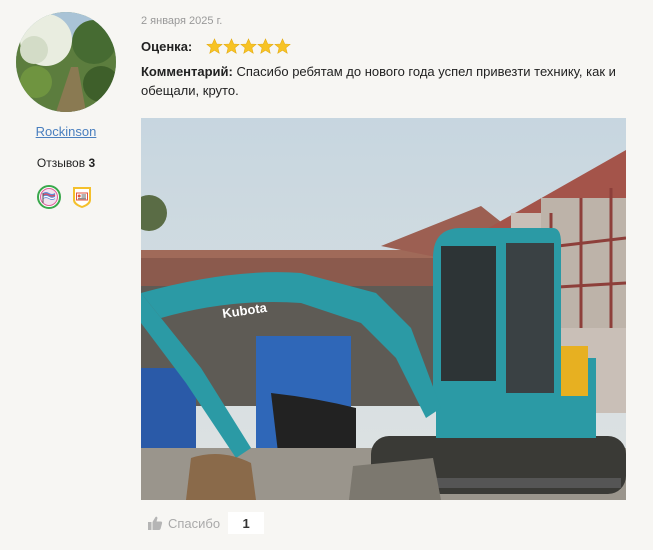 The width and height of the screenshot is (653, 550). What do you see at coordinates (49, 197) in the screenshot?
I see `flag-badge-icon` at bounding box center [49, 197].